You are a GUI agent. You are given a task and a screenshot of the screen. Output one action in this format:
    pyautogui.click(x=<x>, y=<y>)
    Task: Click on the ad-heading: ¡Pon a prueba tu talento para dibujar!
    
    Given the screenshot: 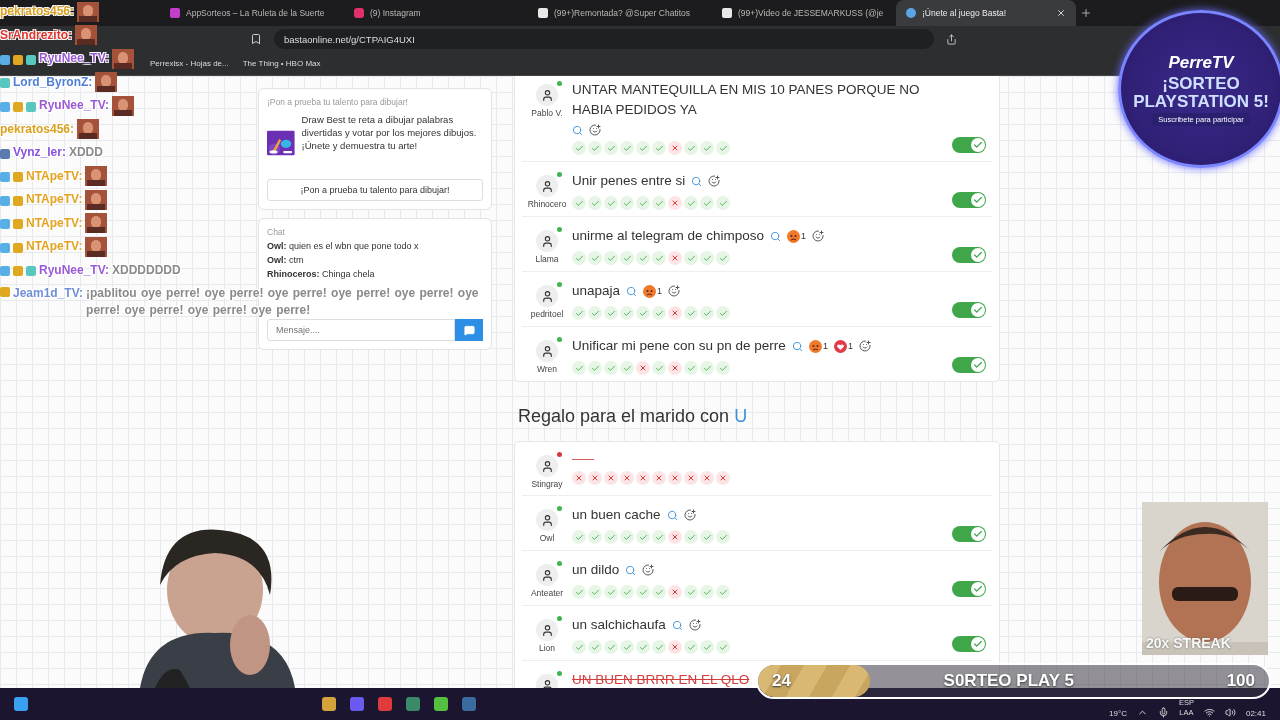 What is the action you would take?
    pyautogui.click(x=338, y=102)
    